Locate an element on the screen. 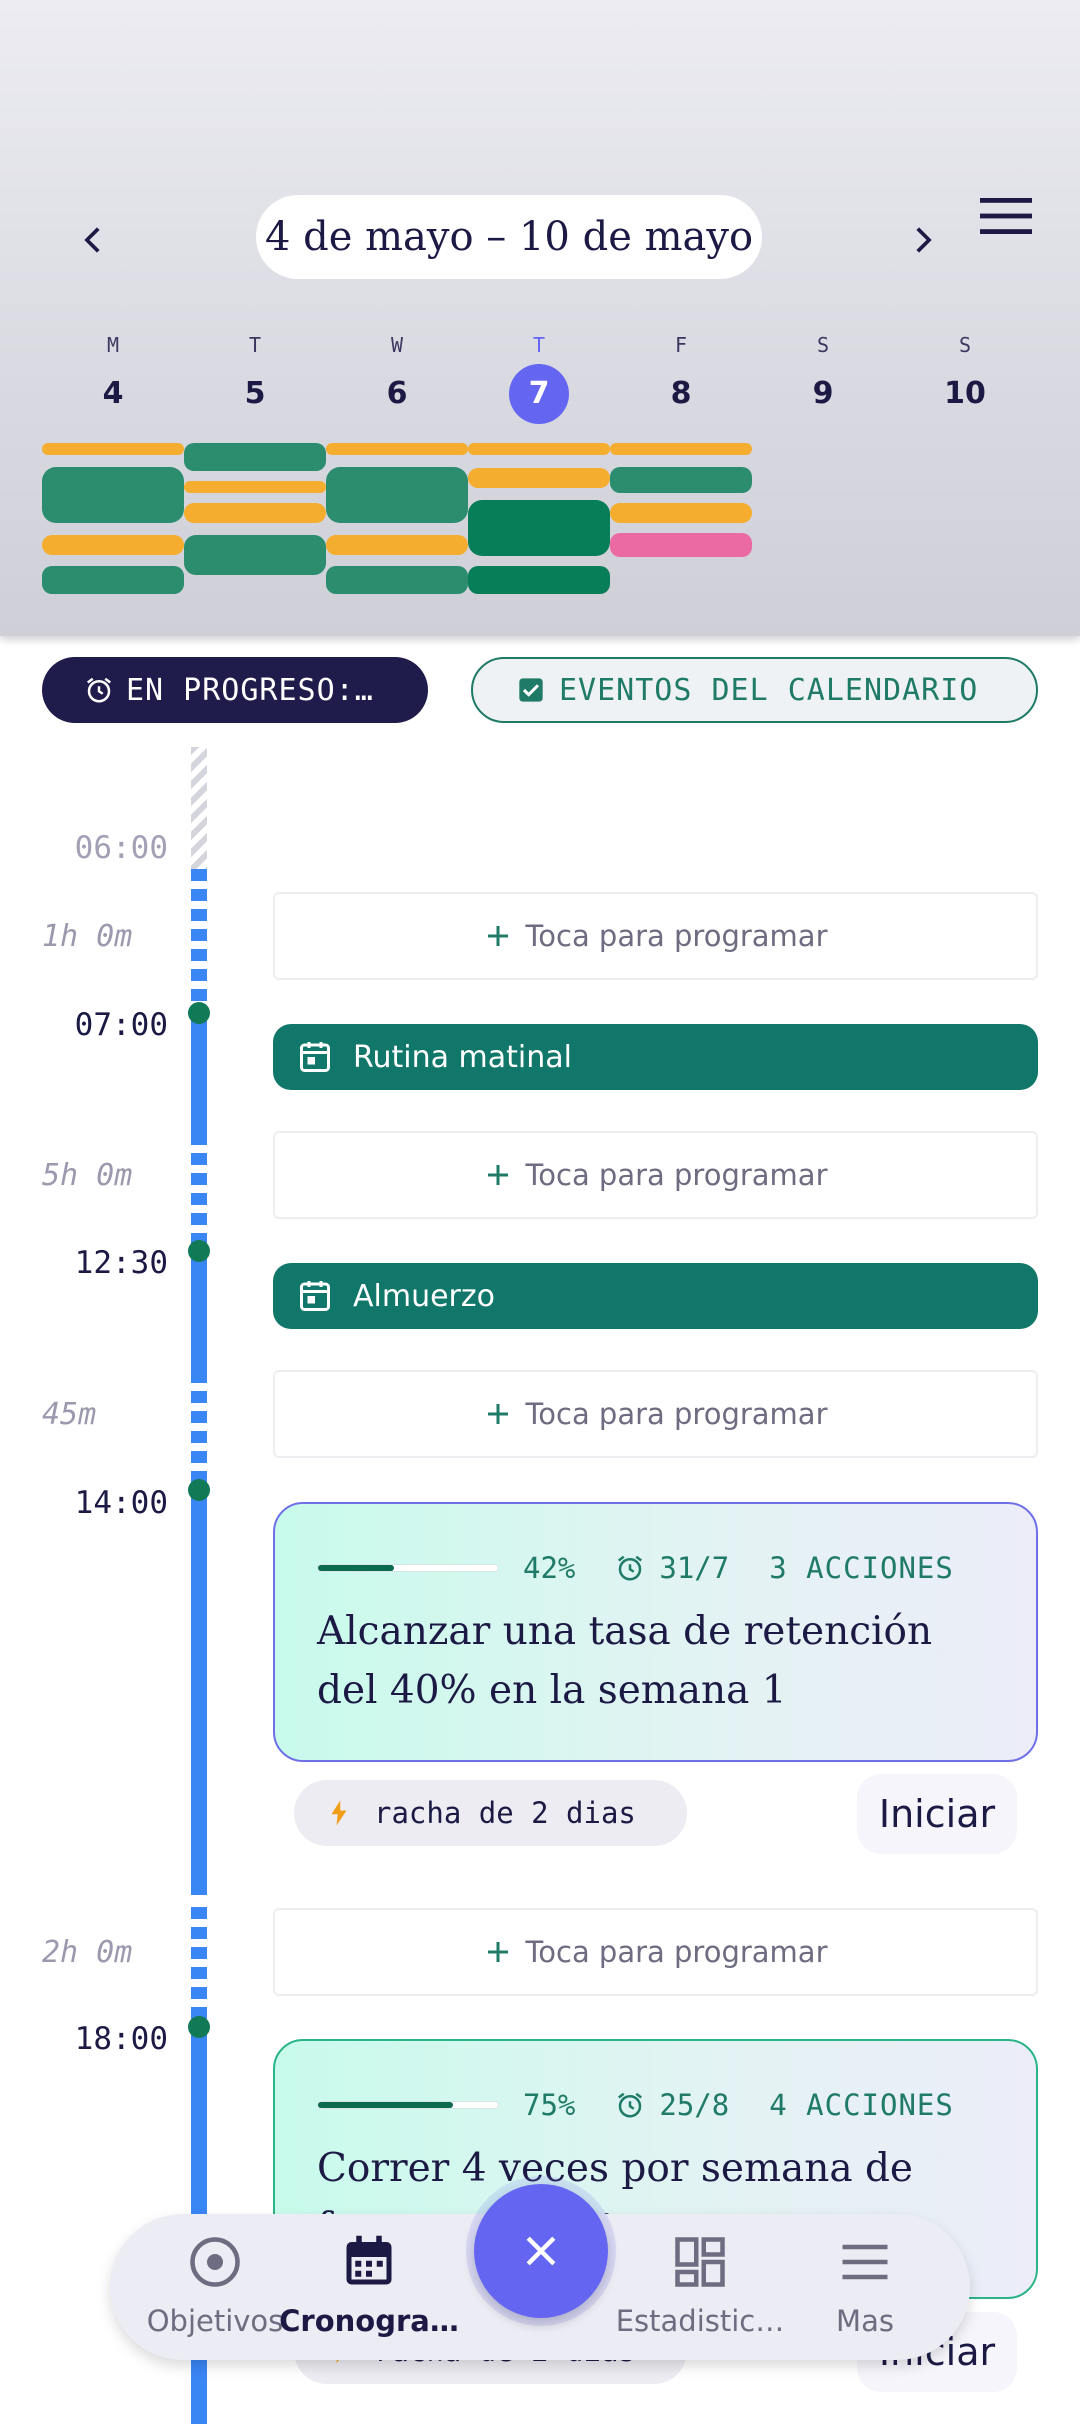 The image size is (1080, 2424). week-days-row: M 4 T 5 W 6 T 7 F 8 S 9 S 10 is located at coordinates (542, 377).